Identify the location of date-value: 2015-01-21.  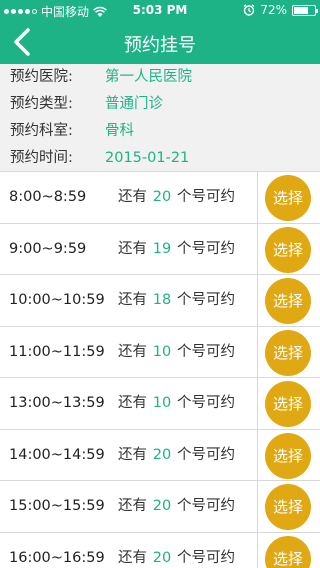
(147, 158).